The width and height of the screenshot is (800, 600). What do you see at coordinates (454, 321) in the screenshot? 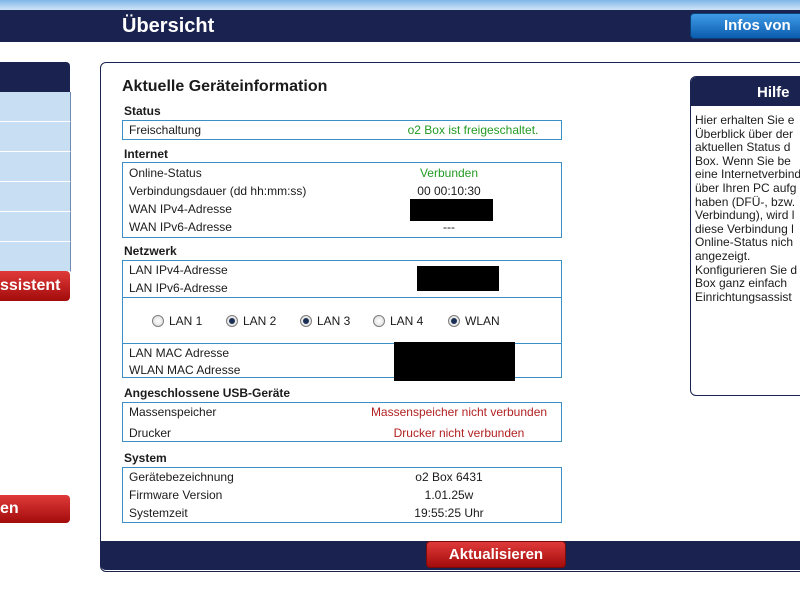
I see `radio-wlan-indicator` at bounding box center [454, 321].